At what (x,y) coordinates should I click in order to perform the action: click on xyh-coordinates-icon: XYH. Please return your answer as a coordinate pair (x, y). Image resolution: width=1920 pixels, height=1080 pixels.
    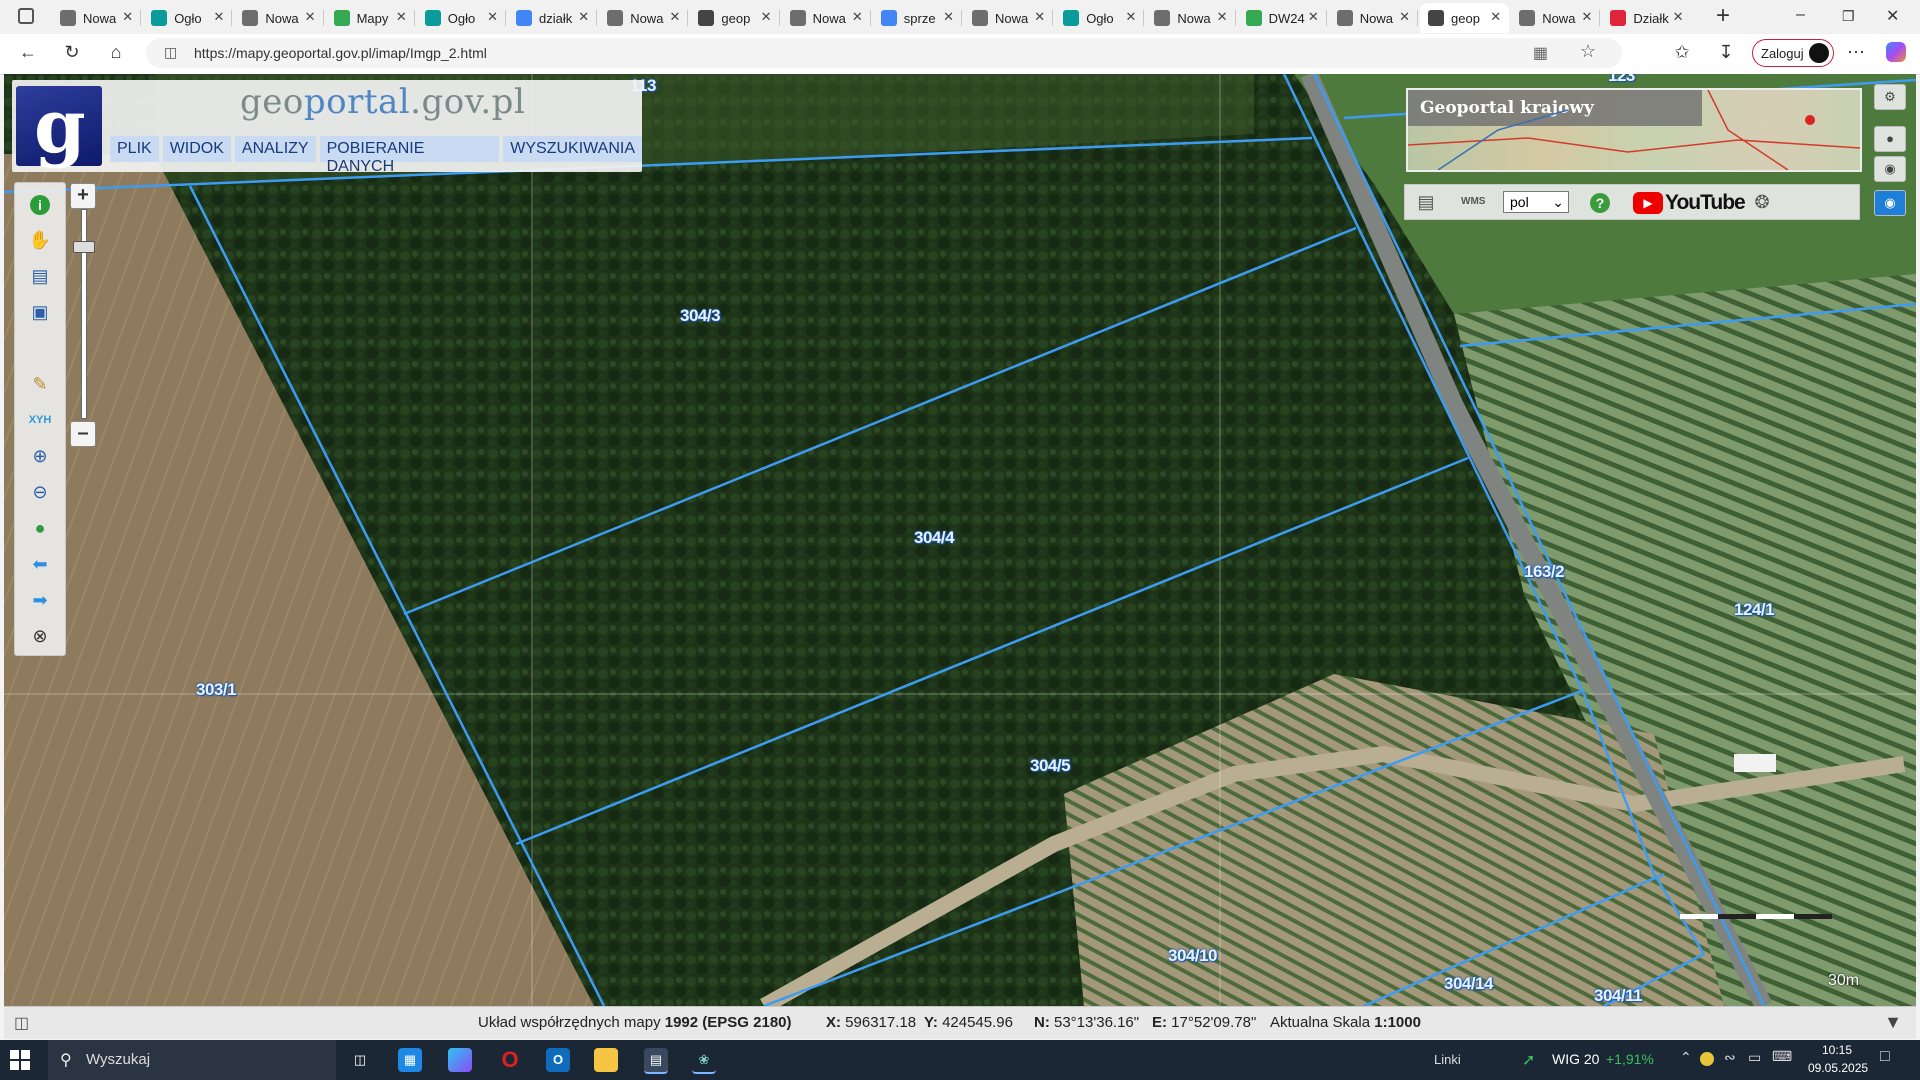
    Looking at the image, I should click on (40, 420).